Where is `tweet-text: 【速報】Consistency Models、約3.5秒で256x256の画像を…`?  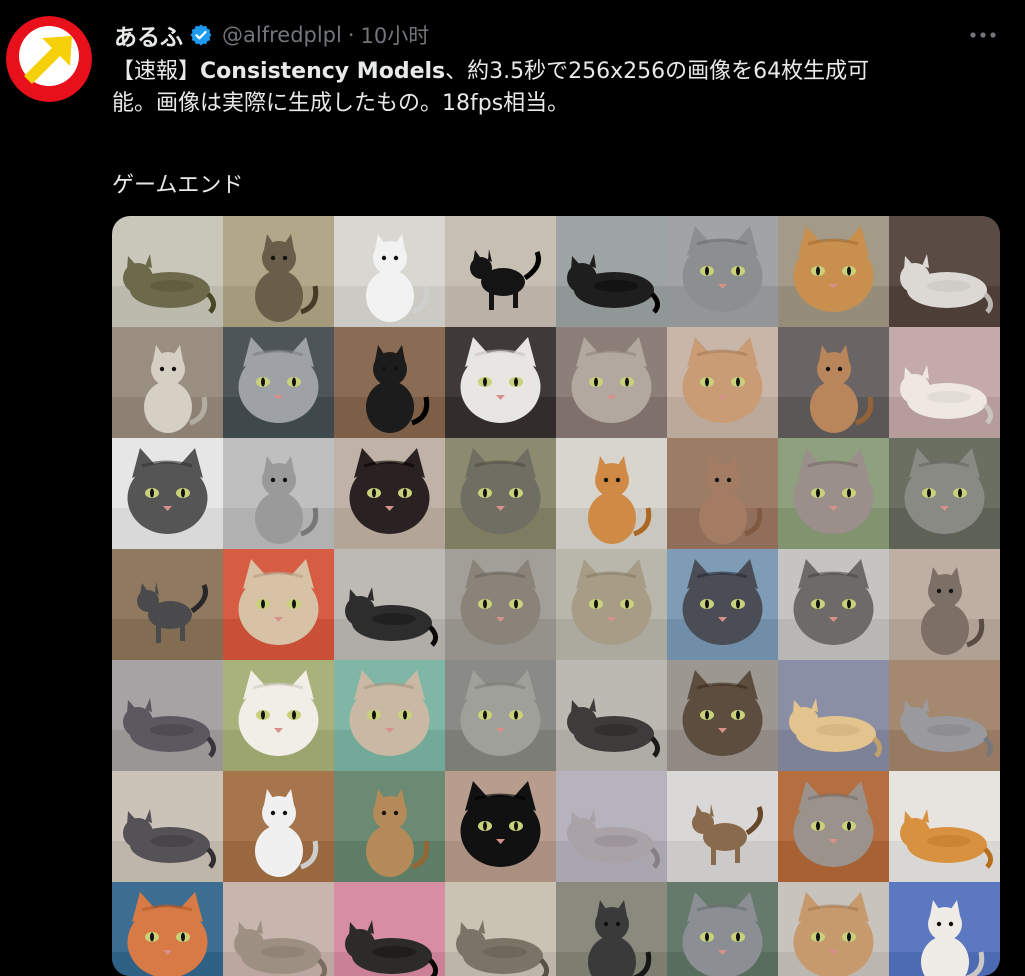 tweet-text: 【速報】Consistency Models、約3.5秒で256x256の画像を… is located at coordinates (552, 129).